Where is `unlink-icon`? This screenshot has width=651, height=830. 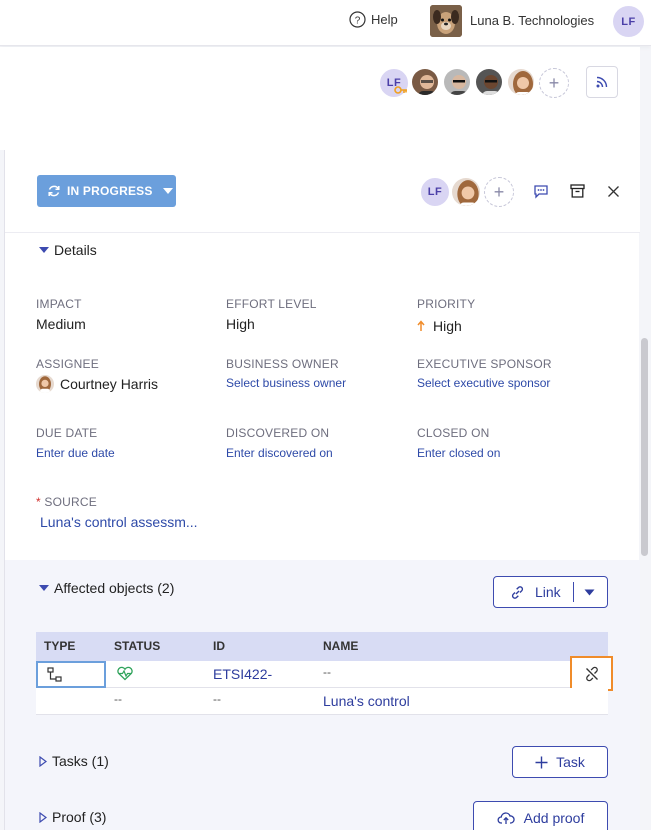
unlink-icon is located at coordinates (592, 674).